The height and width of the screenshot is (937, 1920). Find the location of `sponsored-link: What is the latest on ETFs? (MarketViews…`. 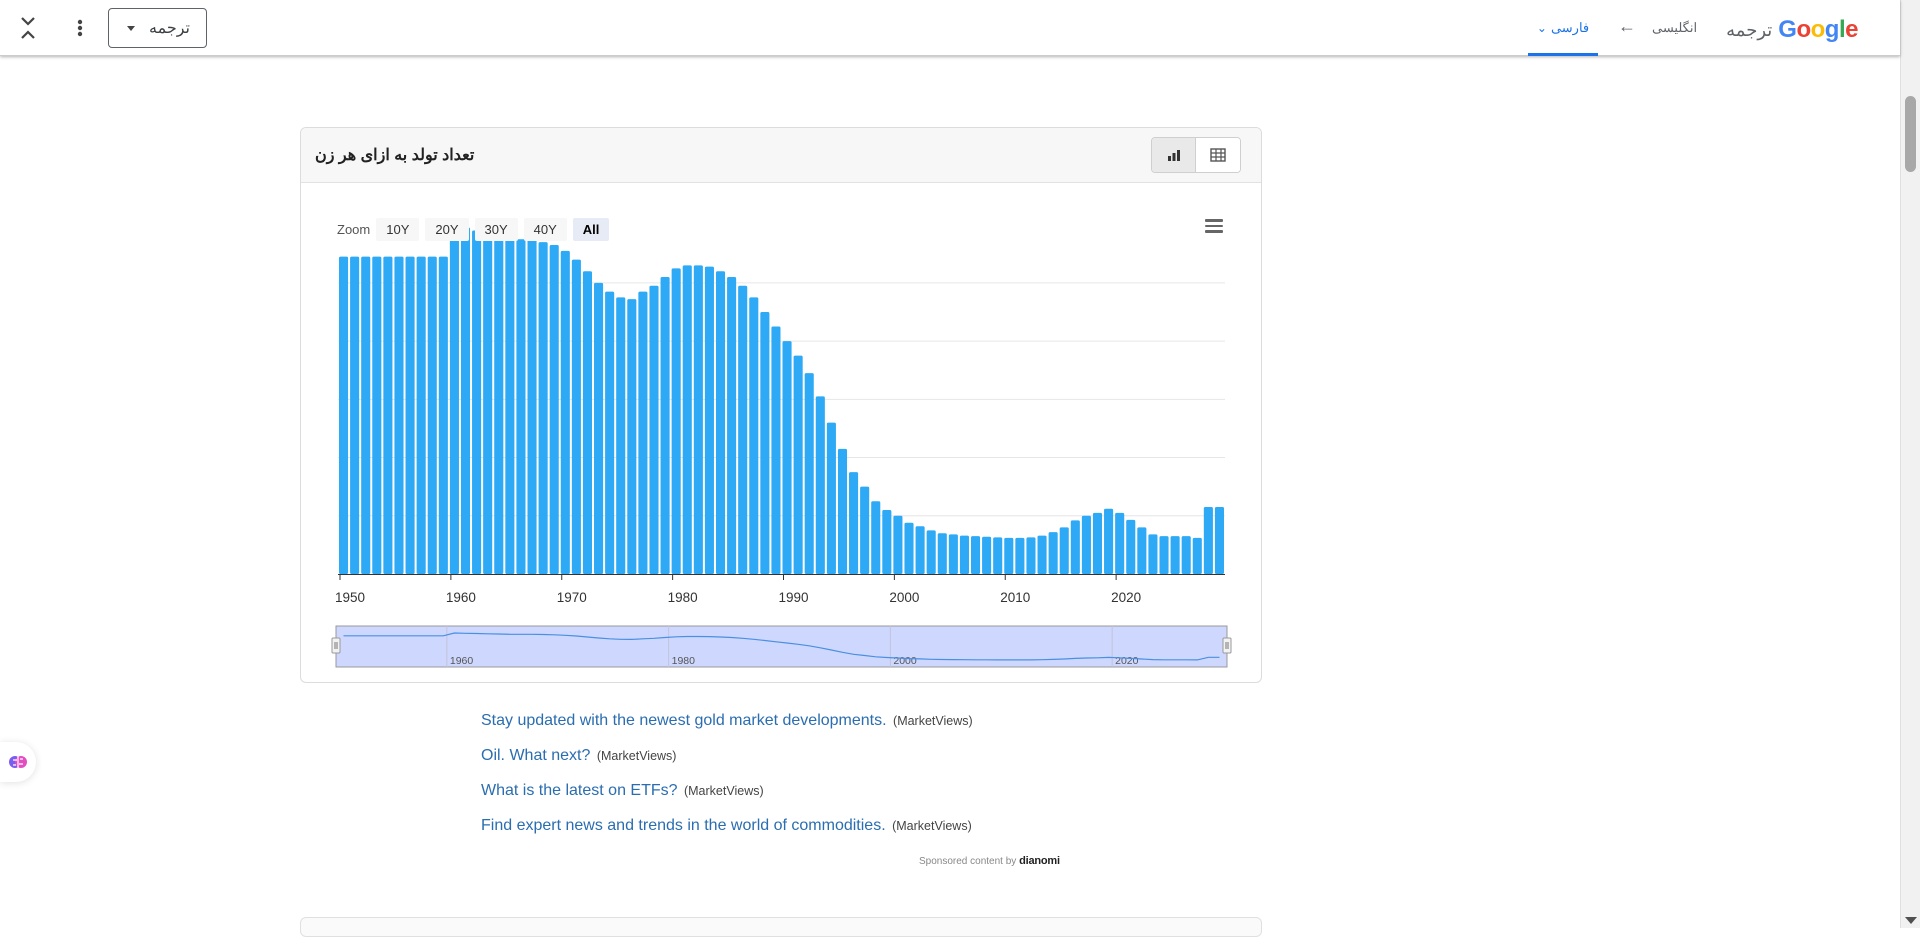

sponsored-link: What is the latest on ETFs? (MarketViews… is located at coordinates (727, 791).